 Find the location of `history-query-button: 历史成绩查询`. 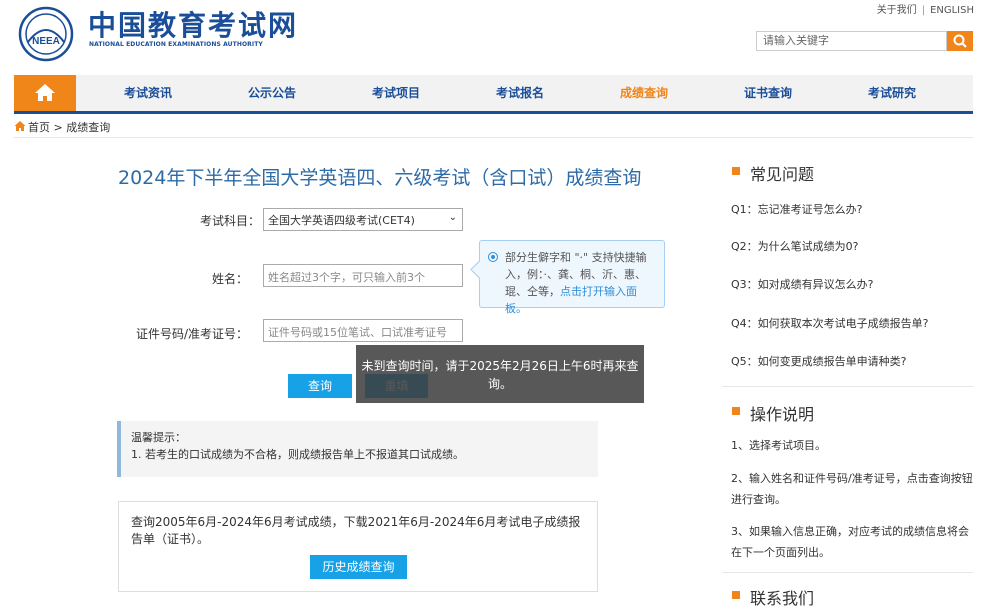

history-query-button: 历史成绩查询 is located at coordinates (358, 567).